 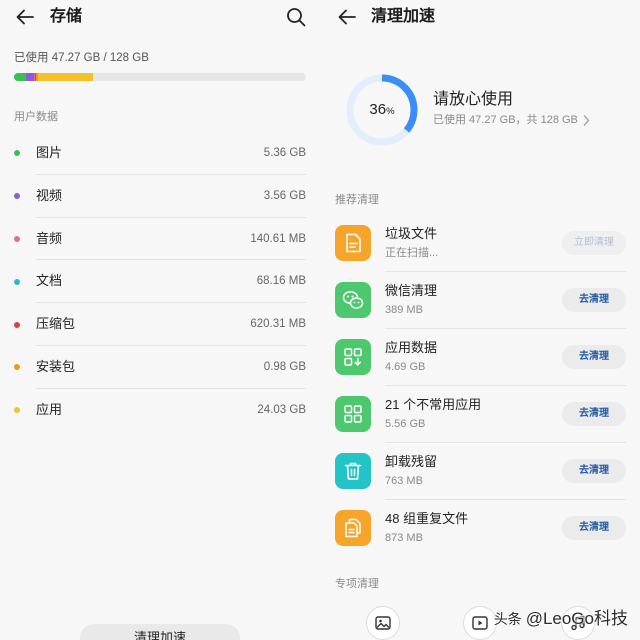 I want to click on image-icon, so click(x=383, y=623).